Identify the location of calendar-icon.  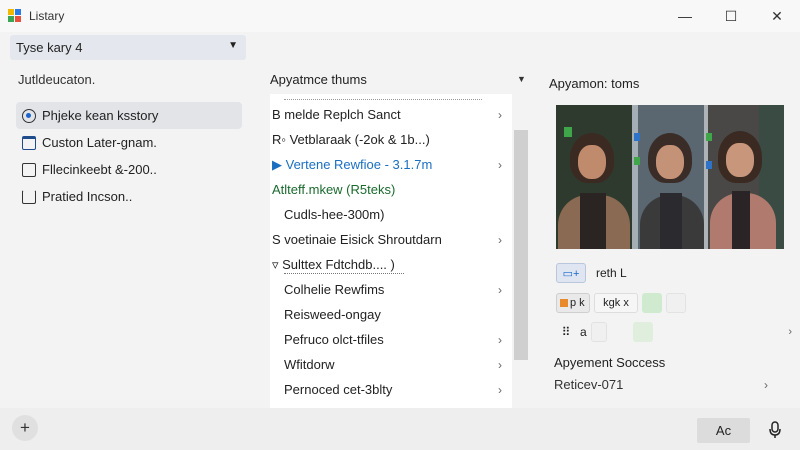
(29, 142).